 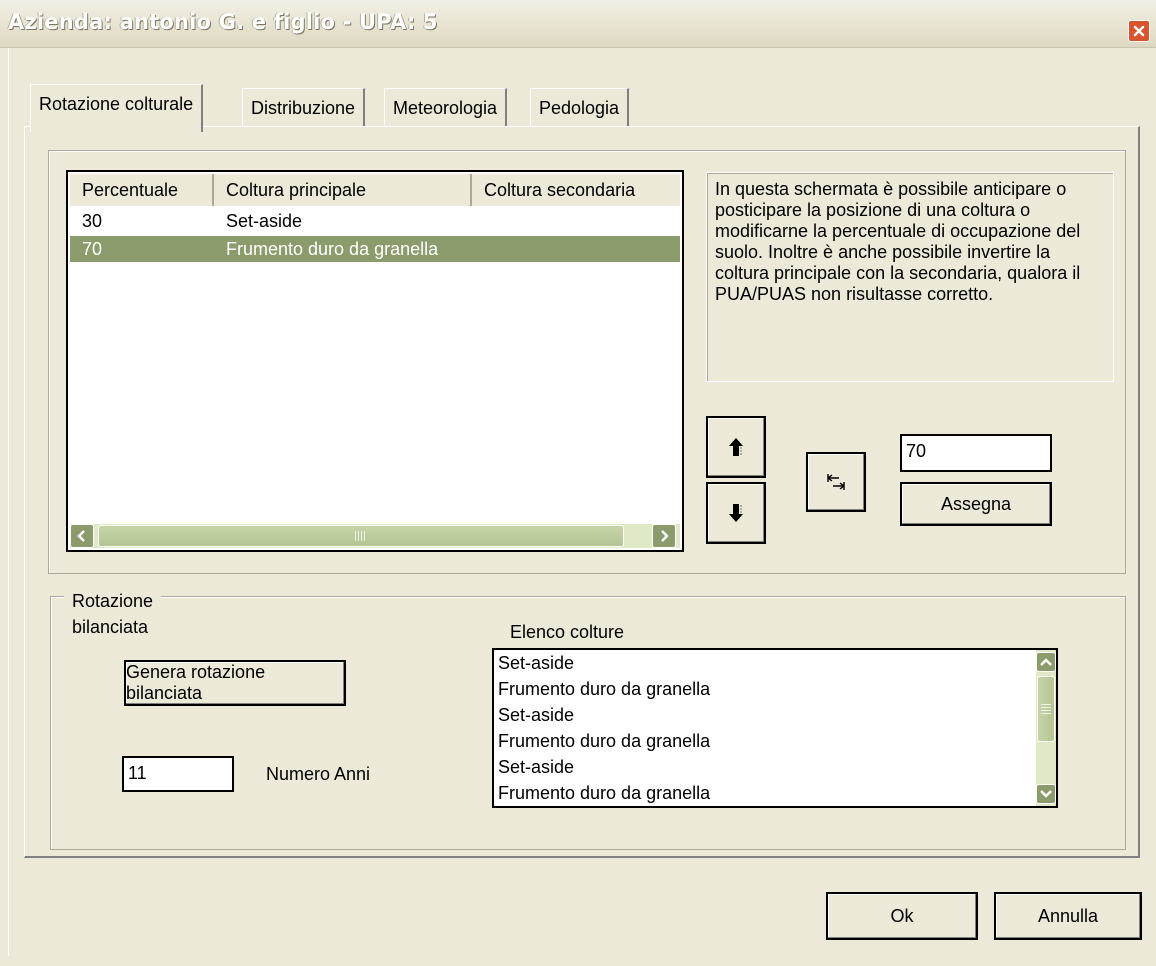 What do you see at coordinates (567, 632) in the screenshot?
I see `crop-list-label: Elenco colture` at bounding box center [567, 632].